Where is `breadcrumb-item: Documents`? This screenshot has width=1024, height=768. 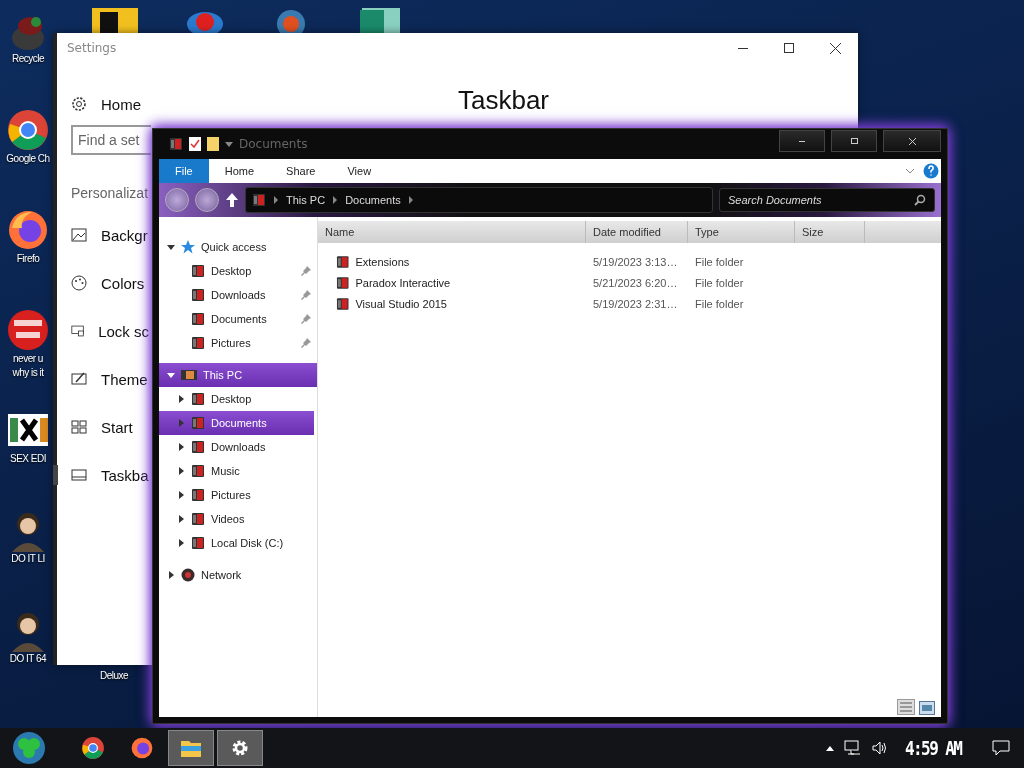 breadcrumb-item: Documents is located at coordinates (373, 200).